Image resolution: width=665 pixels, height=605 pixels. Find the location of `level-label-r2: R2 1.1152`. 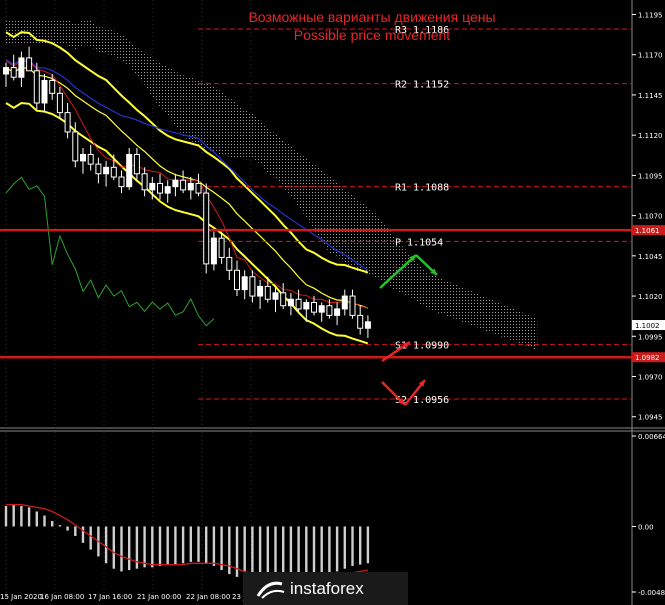

level-label-r2: R2 1.1152 is located at coordinates (422, 85).